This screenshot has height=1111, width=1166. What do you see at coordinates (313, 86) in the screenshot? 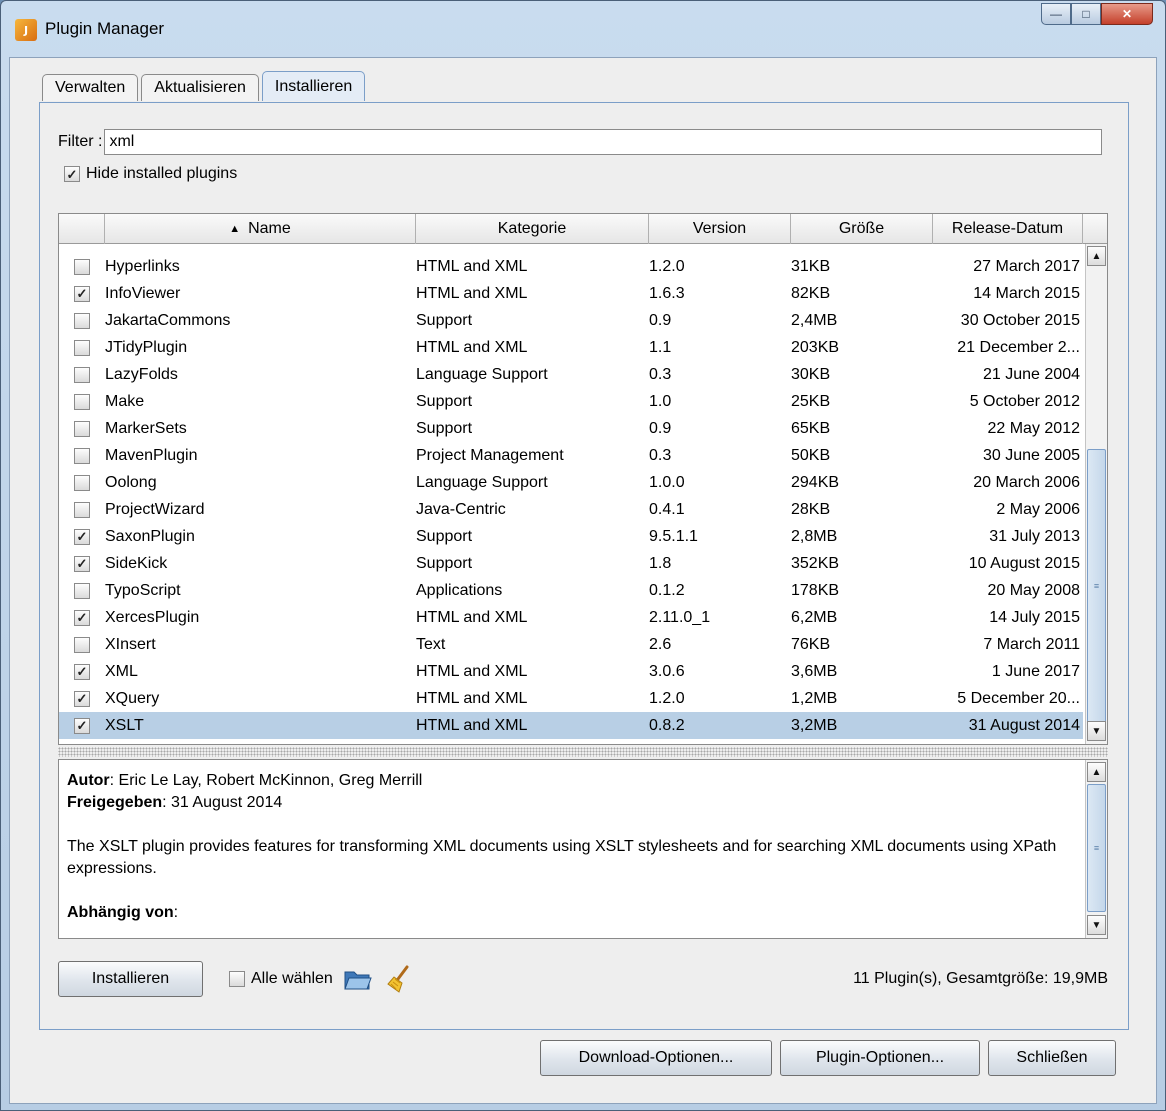
I see `tab-installieren: Installieren` at bounding box center [313, 86].